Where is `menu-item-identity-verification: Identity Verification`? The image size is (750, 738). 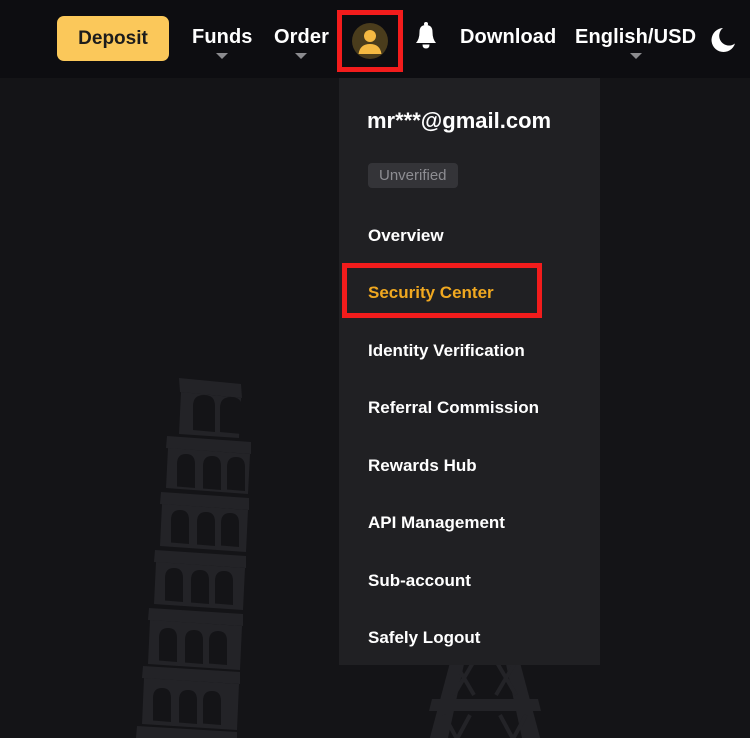
menu-item-identity-verification: Identity Verification is located at coordinates (446, 351).